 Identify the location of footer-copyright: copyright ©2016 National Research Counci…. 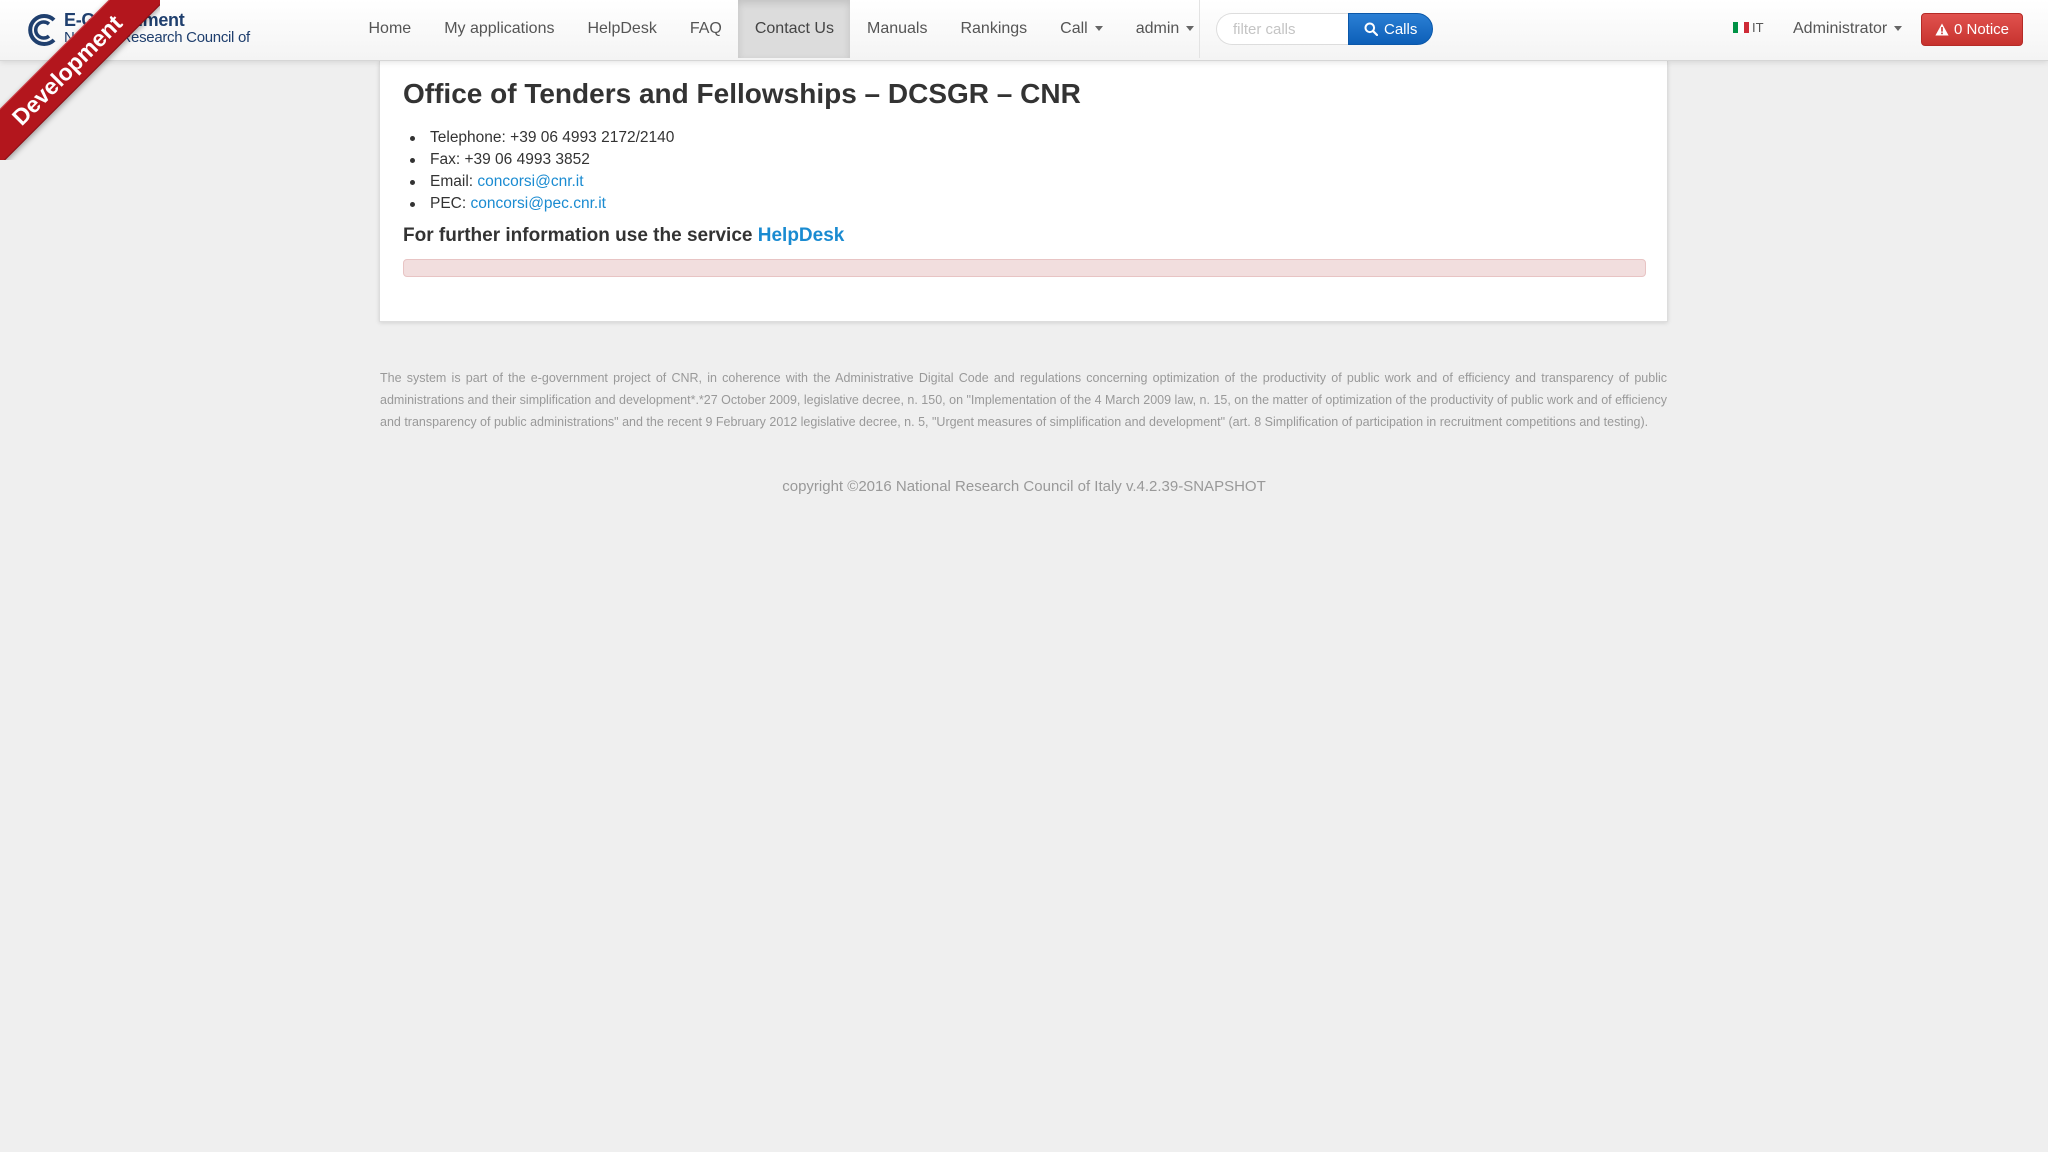
(1024, 486).